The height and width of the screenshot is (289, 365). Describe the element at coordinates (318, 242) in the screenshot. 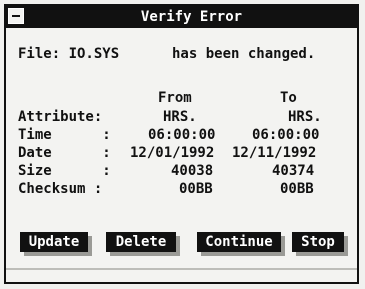

I see `stop-button: Stop` at that location.